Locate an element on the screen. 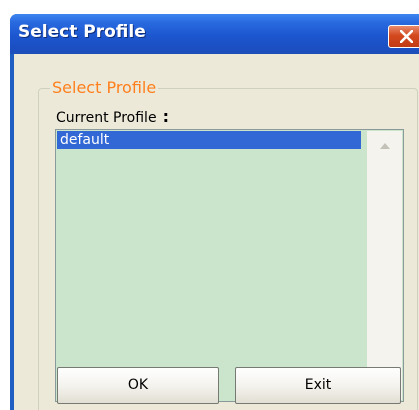 This screenshot has height=410, width=419. ok-button: OK is located at coordinates (138, 385).